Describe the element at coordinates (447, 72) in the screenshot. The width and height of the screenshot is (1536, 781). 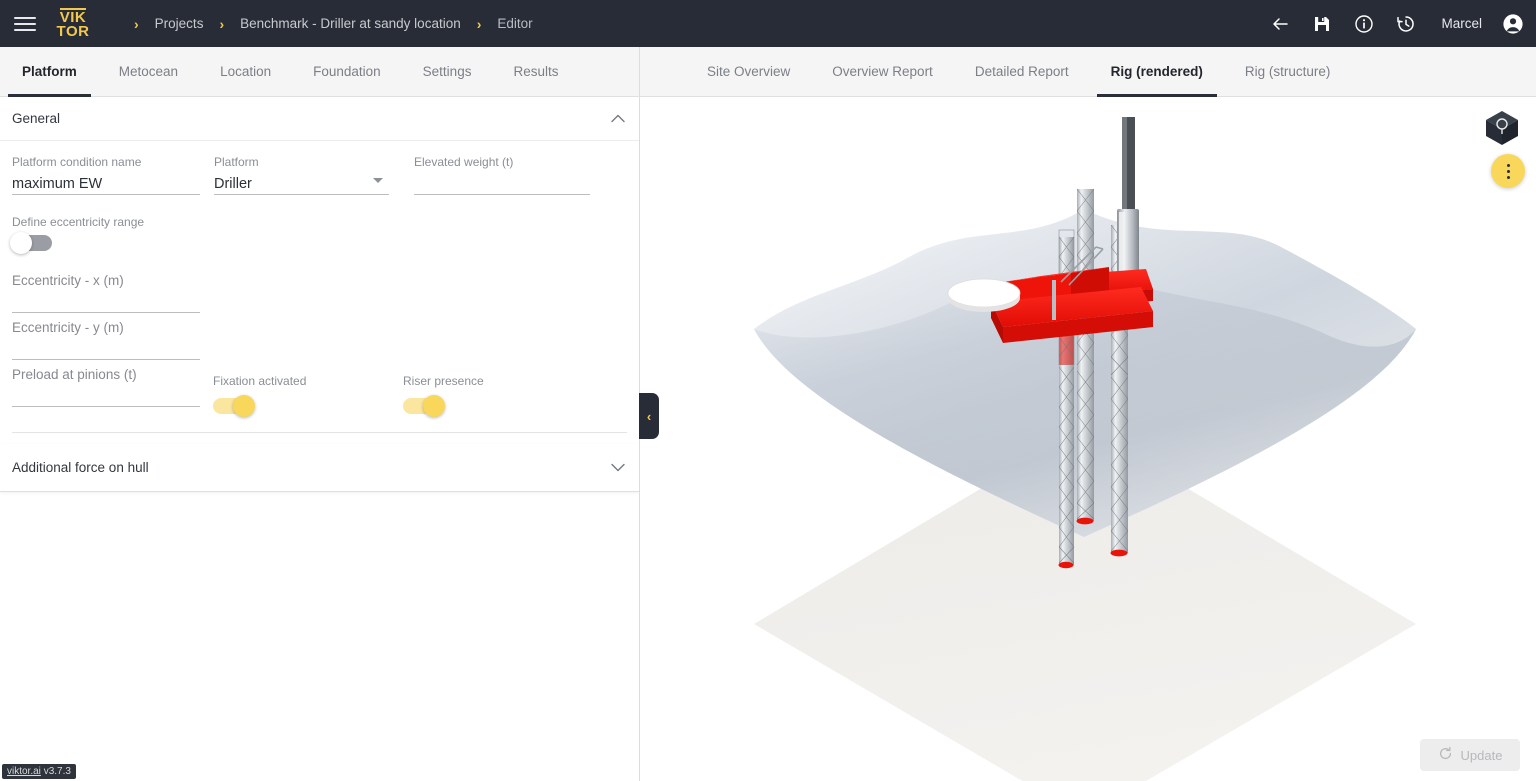
I see `tab-settings: Settings` at that location.